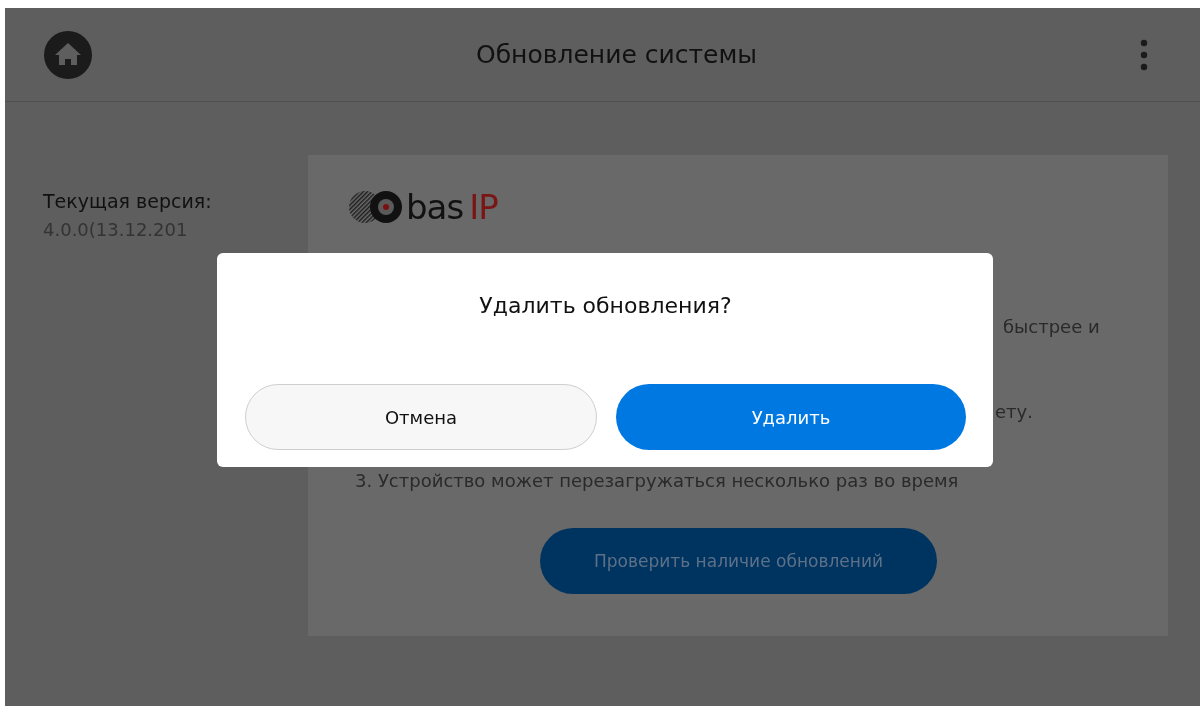  What do you see at coordinates (1144, 54) in the screenshot?
I see `more-menu-icon` at bounding box center [1144, 54].